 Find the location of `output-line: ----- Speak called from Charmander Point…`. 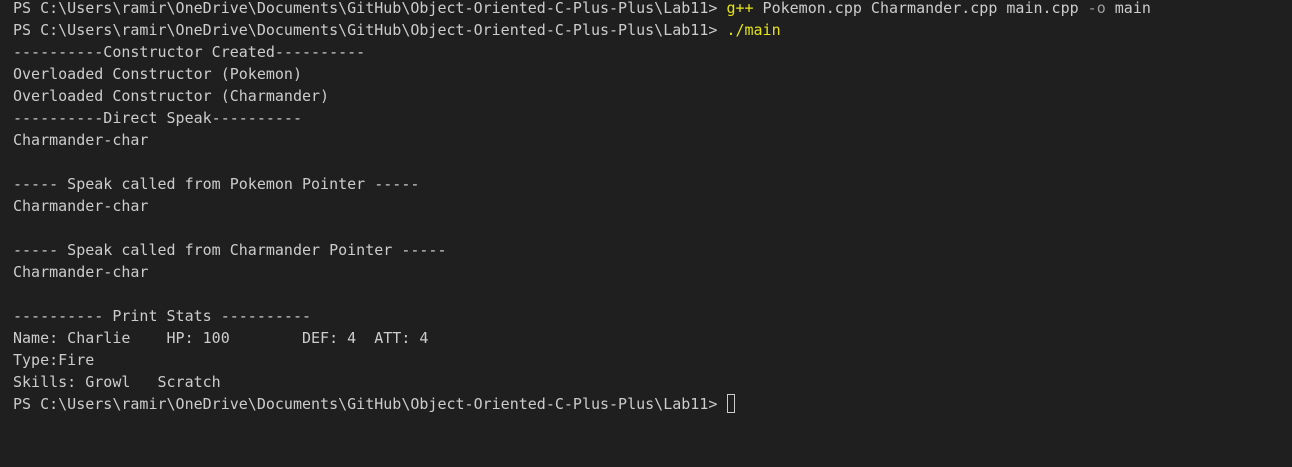

output-line: ----- Speak called from Charmander Point… is located at coordinates (230, 250).